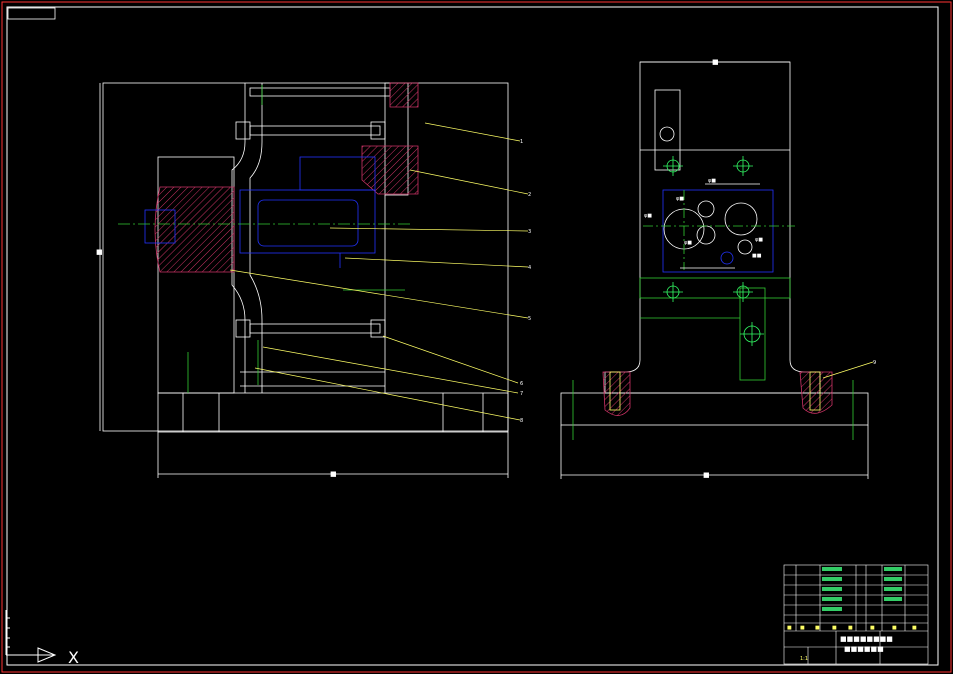 The width and height of the screenshot is (953, 674). What do you see at coordinates (862, 589) in the screenshot?
I see `title-block-fills` at bounding box center [862, 589].